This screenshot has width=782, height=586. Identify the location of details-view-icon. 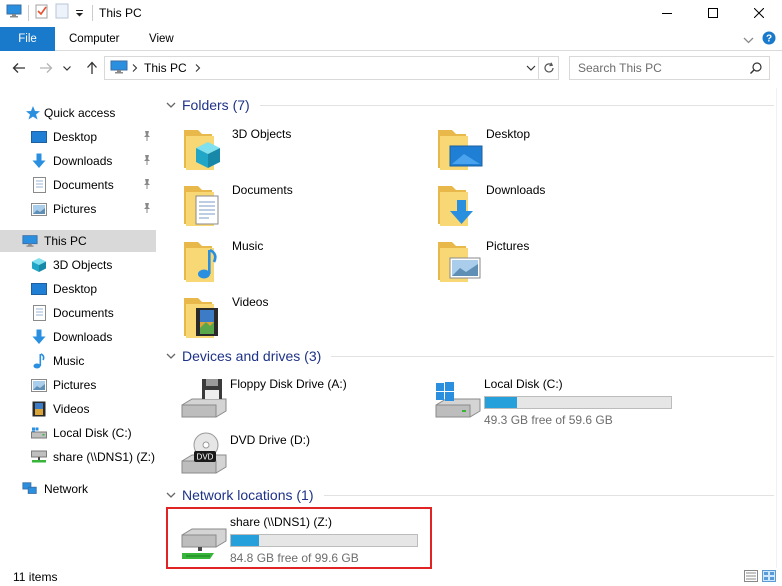
(751, 577).